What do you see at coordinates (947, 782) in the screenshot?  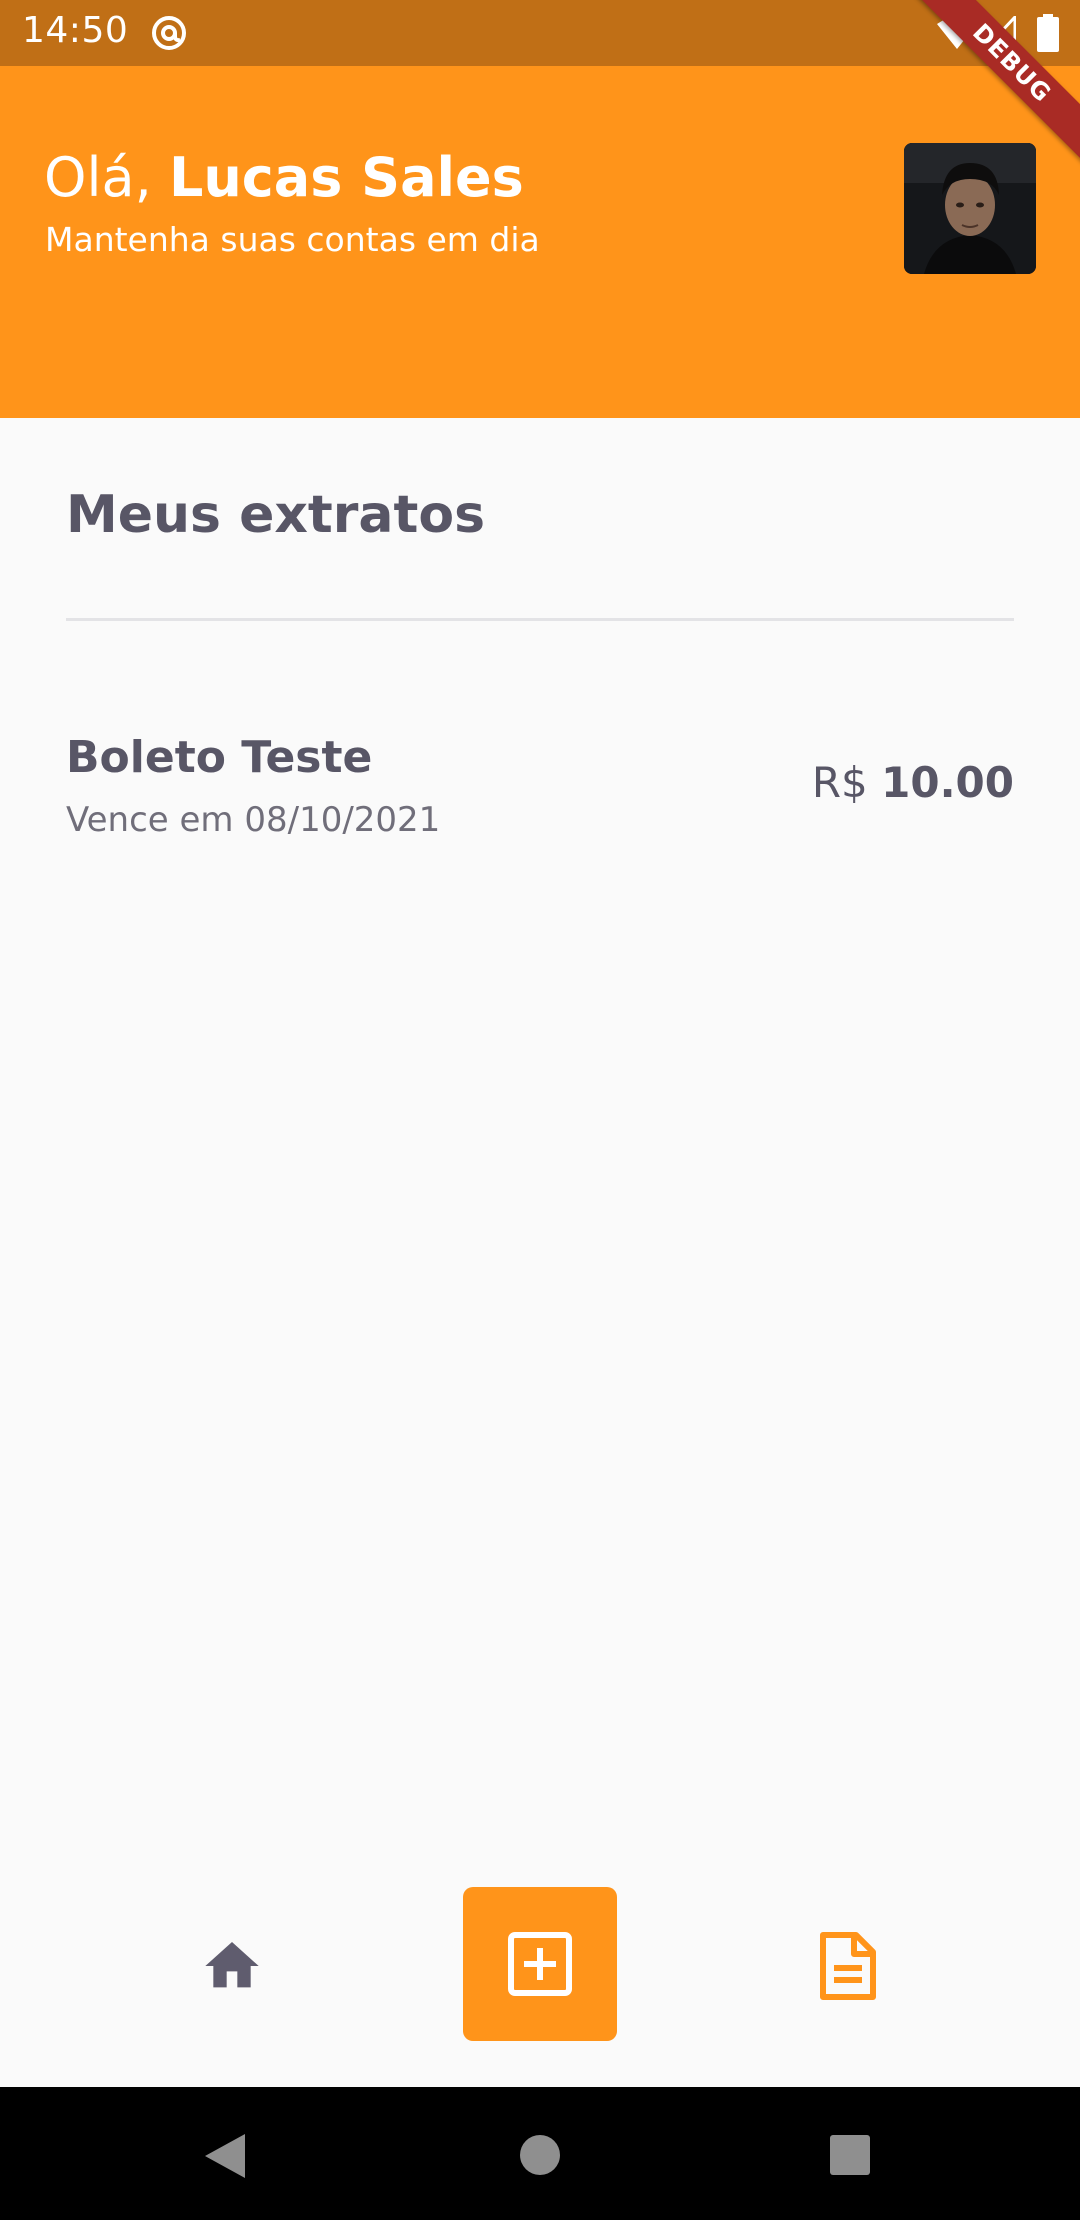 I see `amount-value: 10.00` at bounding box center [947, 782].